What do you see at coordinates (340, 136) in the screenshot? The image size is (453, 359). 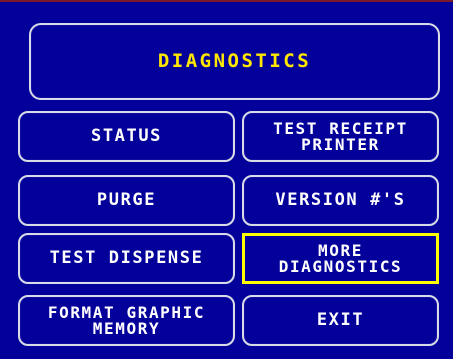 I see `test-receipt-printer-button: TEST RECEIPT PRINTER` at bounding box center [340, 136].